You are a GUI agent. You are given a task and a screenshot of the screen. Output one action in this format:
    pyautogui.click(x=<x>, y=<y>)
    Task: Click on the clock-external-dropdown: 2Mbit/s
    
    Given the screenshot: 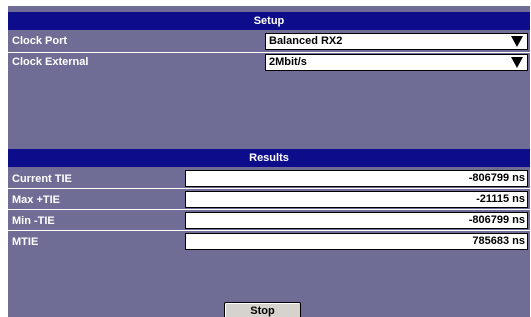 What is the action you would take?
    pyautogui.click(x=396, y=62)
    